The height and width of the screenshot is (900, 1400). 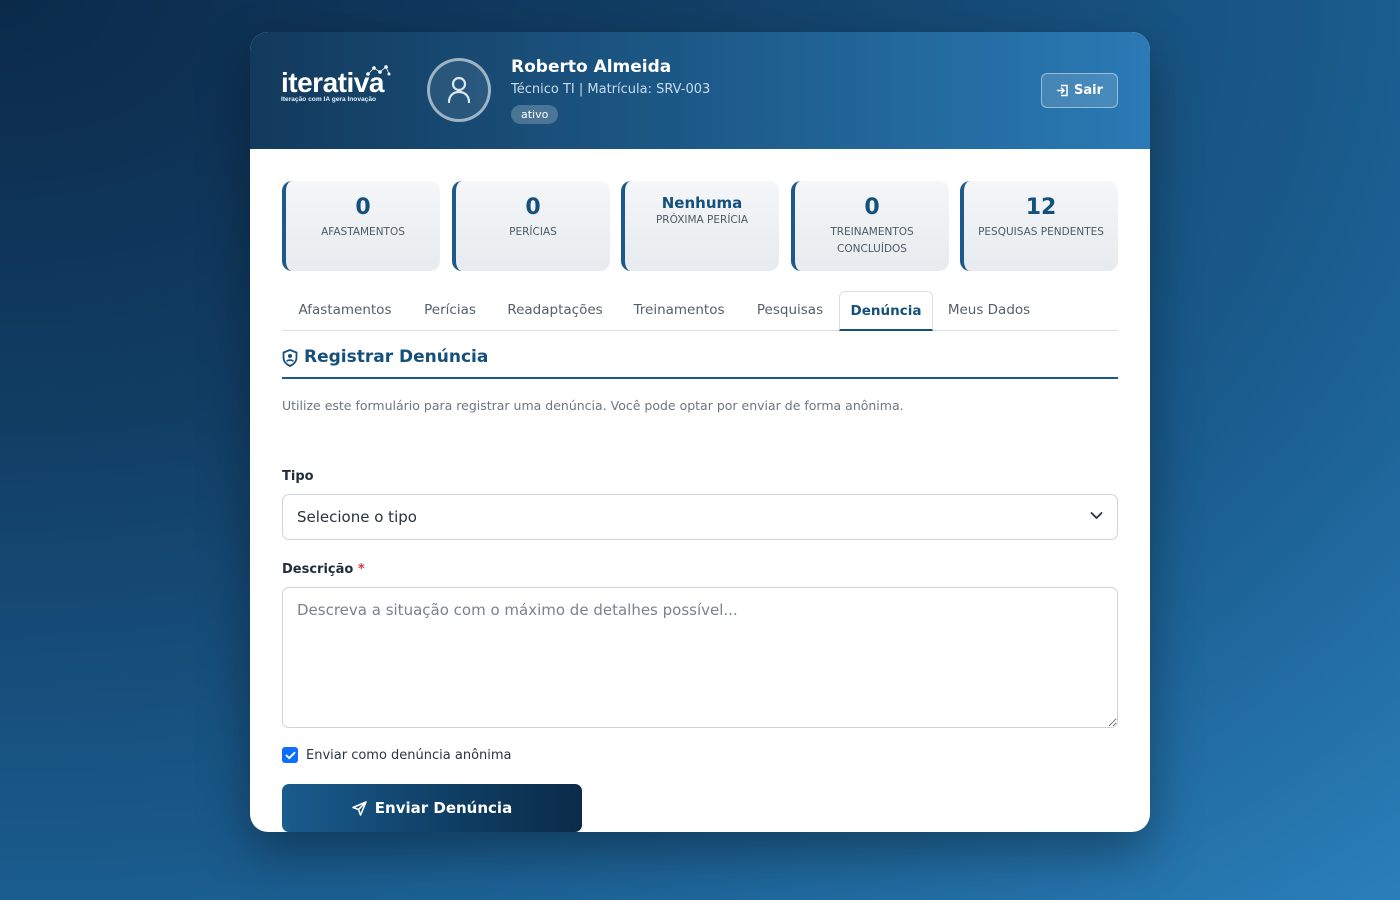 I want to click on user-role: Técnico TI | Matrícula: SRV-003, so click(x=611, y=89).